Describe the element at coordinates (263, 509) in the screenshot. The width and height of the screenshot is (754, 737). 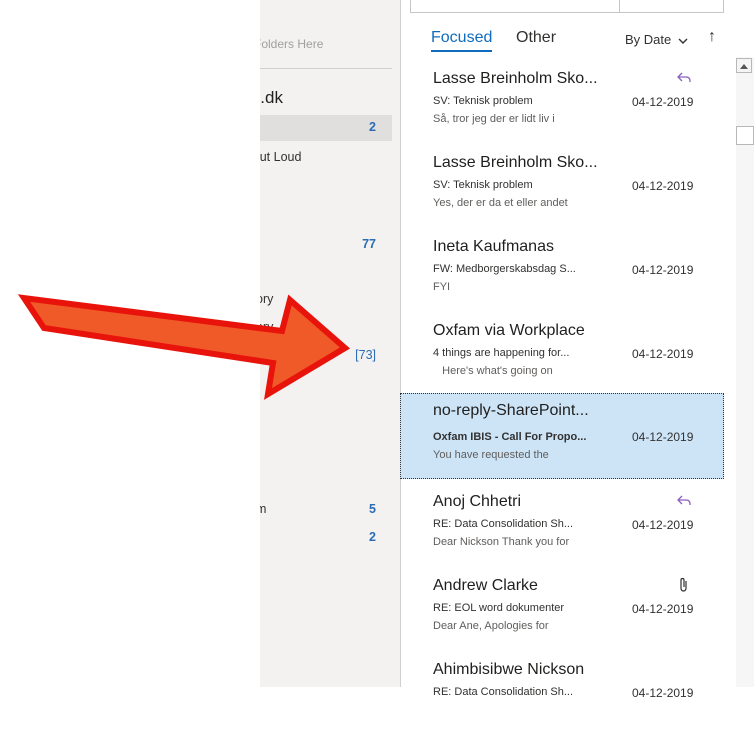
I see `folder-item-m: m` at that location.